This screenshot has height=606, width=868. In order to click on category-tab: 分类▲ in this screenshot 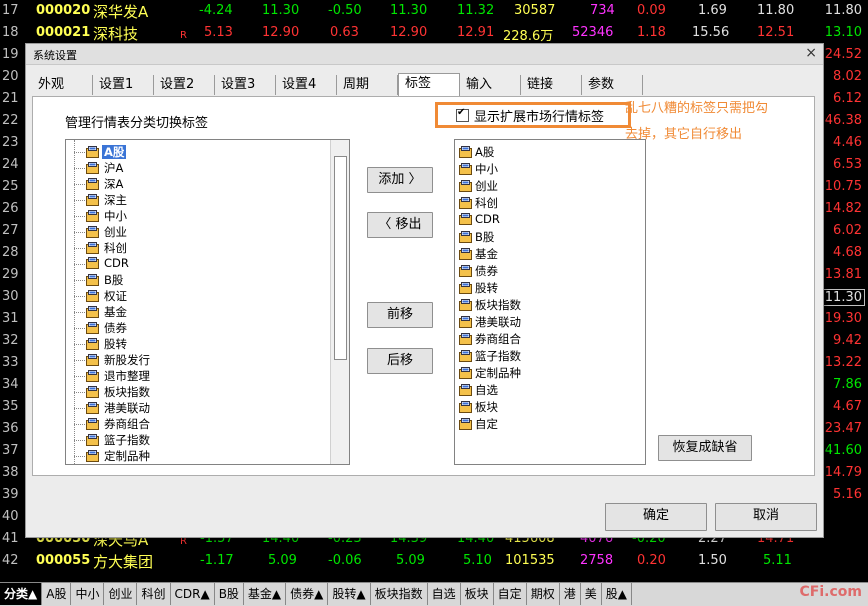, I will do `click(21, 594)`.